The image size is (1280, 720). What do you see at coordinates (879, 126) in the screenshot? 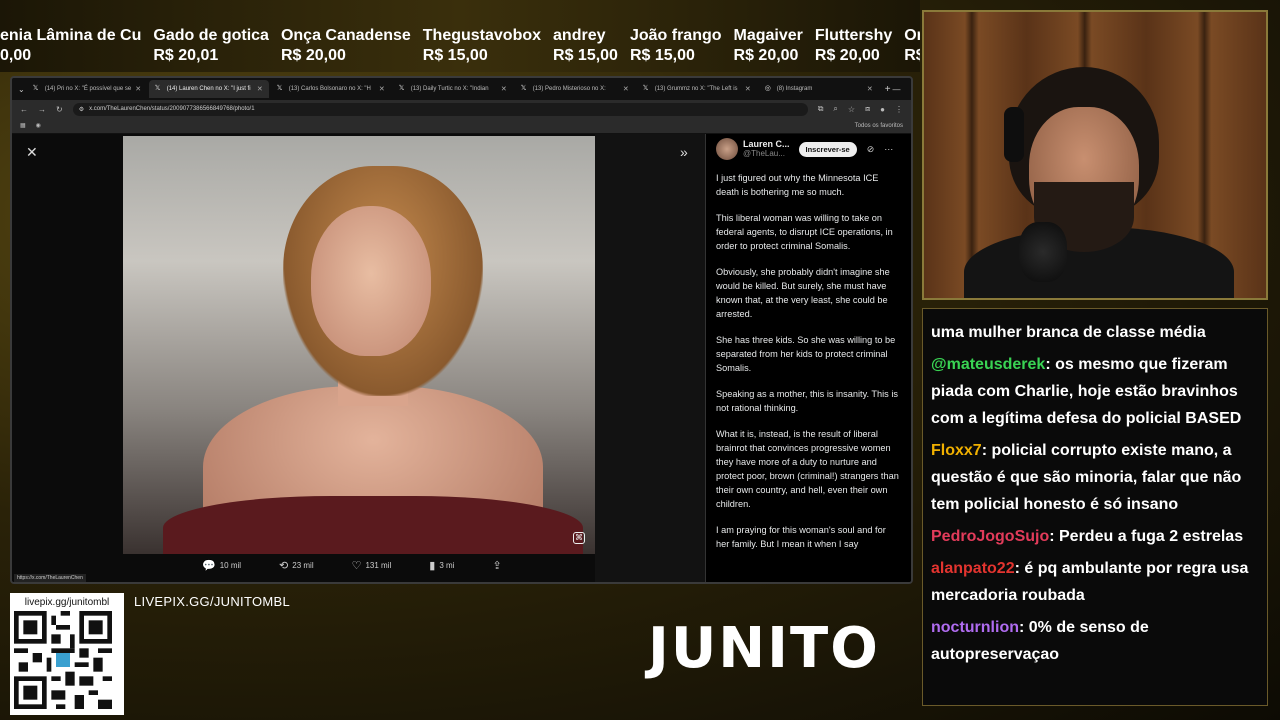
I see `all-bookmarks-link: Todos os favoritos` at bounding box center [879, 126].